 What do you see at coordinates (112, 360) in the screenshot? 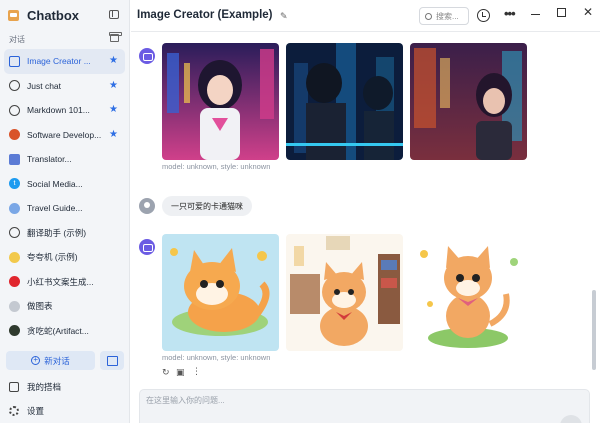
I see `new-image-chat-button` at bounding box center [112, 360].